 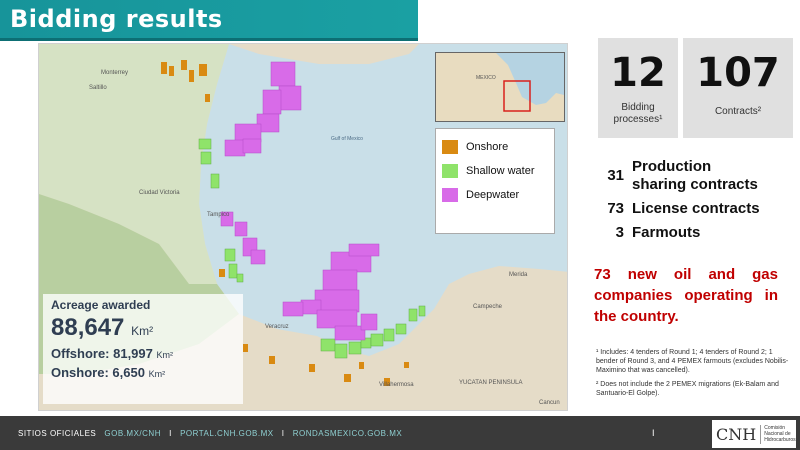 What do you see at coordinates (116, 19) in the screenshot?
I see `page-title: Bidding results` at bounding box center [116, 19].